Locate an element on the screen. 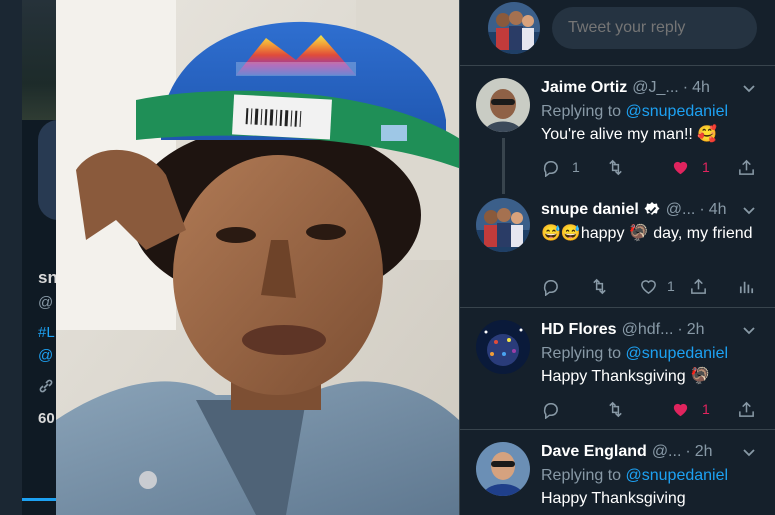 The image size is (775, 515). background-profile-panel: sn @ #L @ 60 is located at coordinates (28, 257).